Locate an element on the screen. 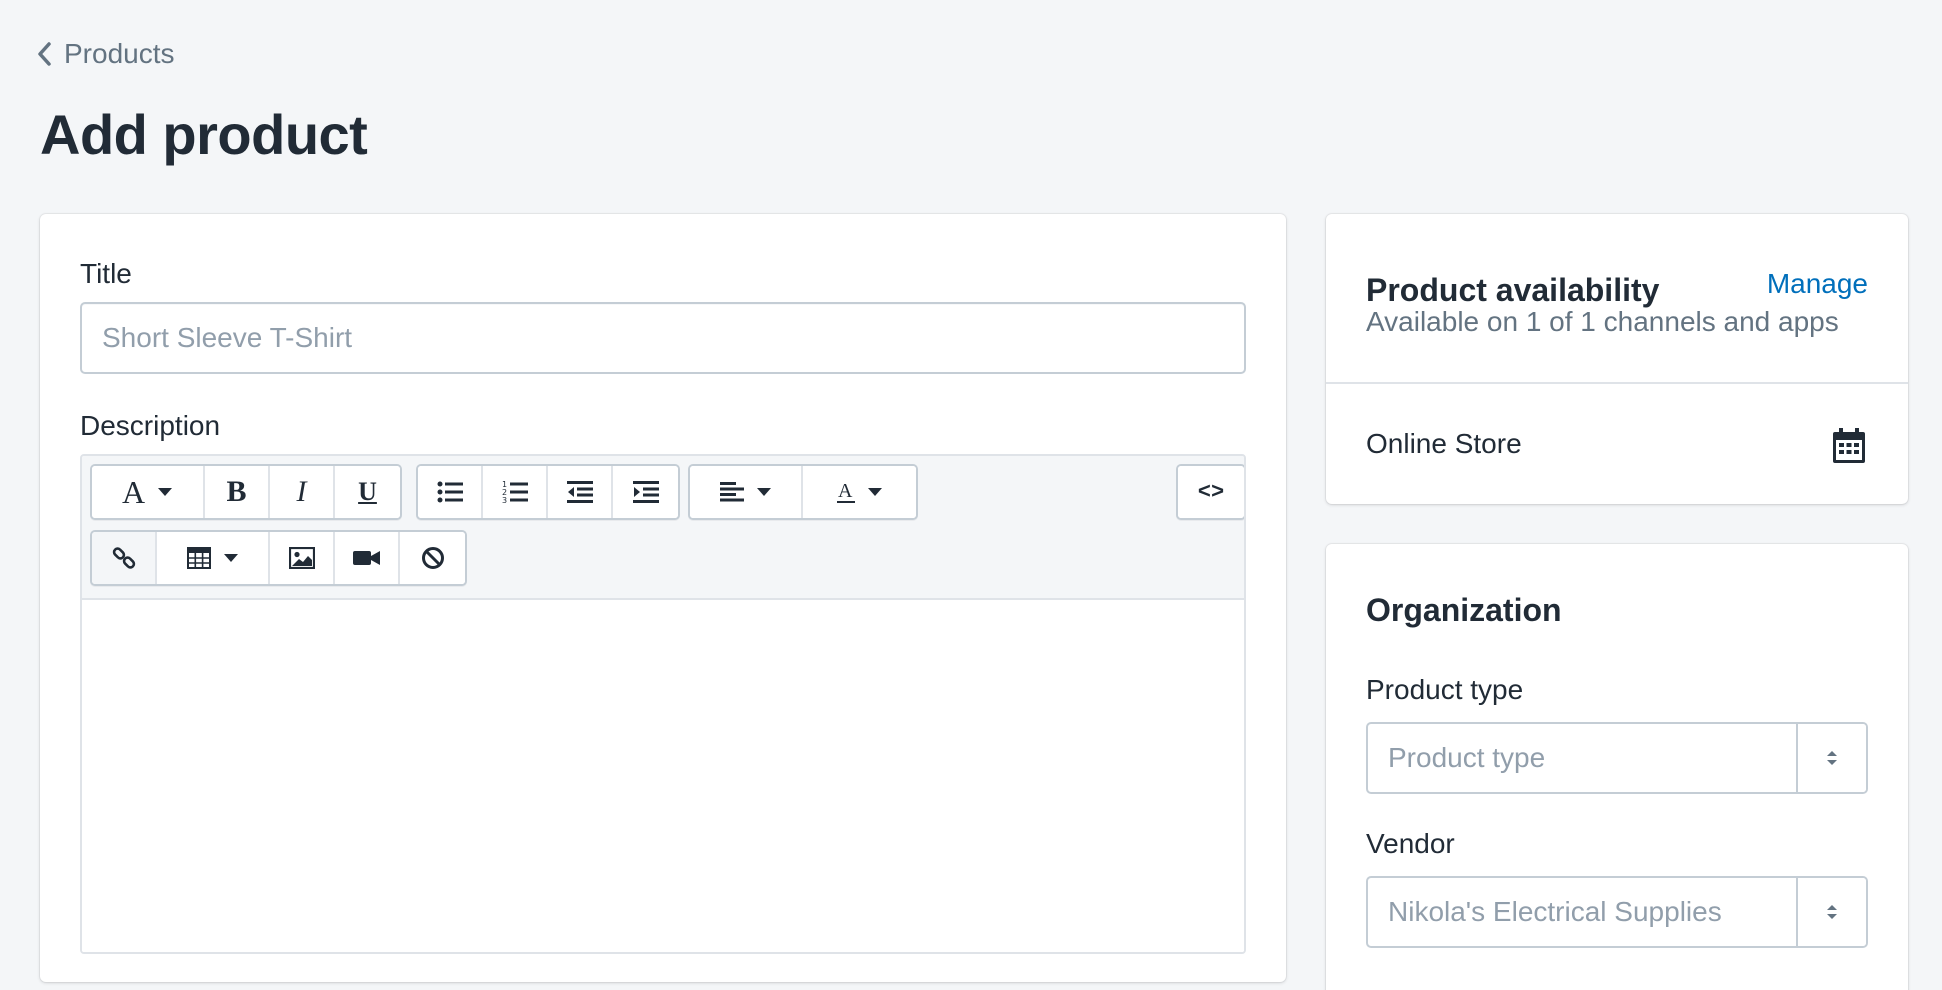 The width and height of the screenshot is (1942, 990). numbered-list-button: 1 2 3 is located at coordinates (515, 492).